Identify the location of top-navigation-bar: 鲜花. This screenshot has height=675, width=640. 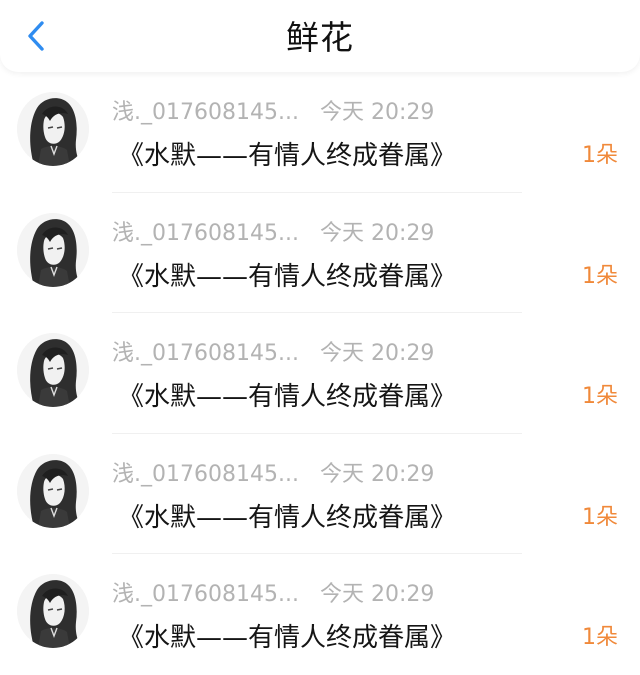
(320, 36).